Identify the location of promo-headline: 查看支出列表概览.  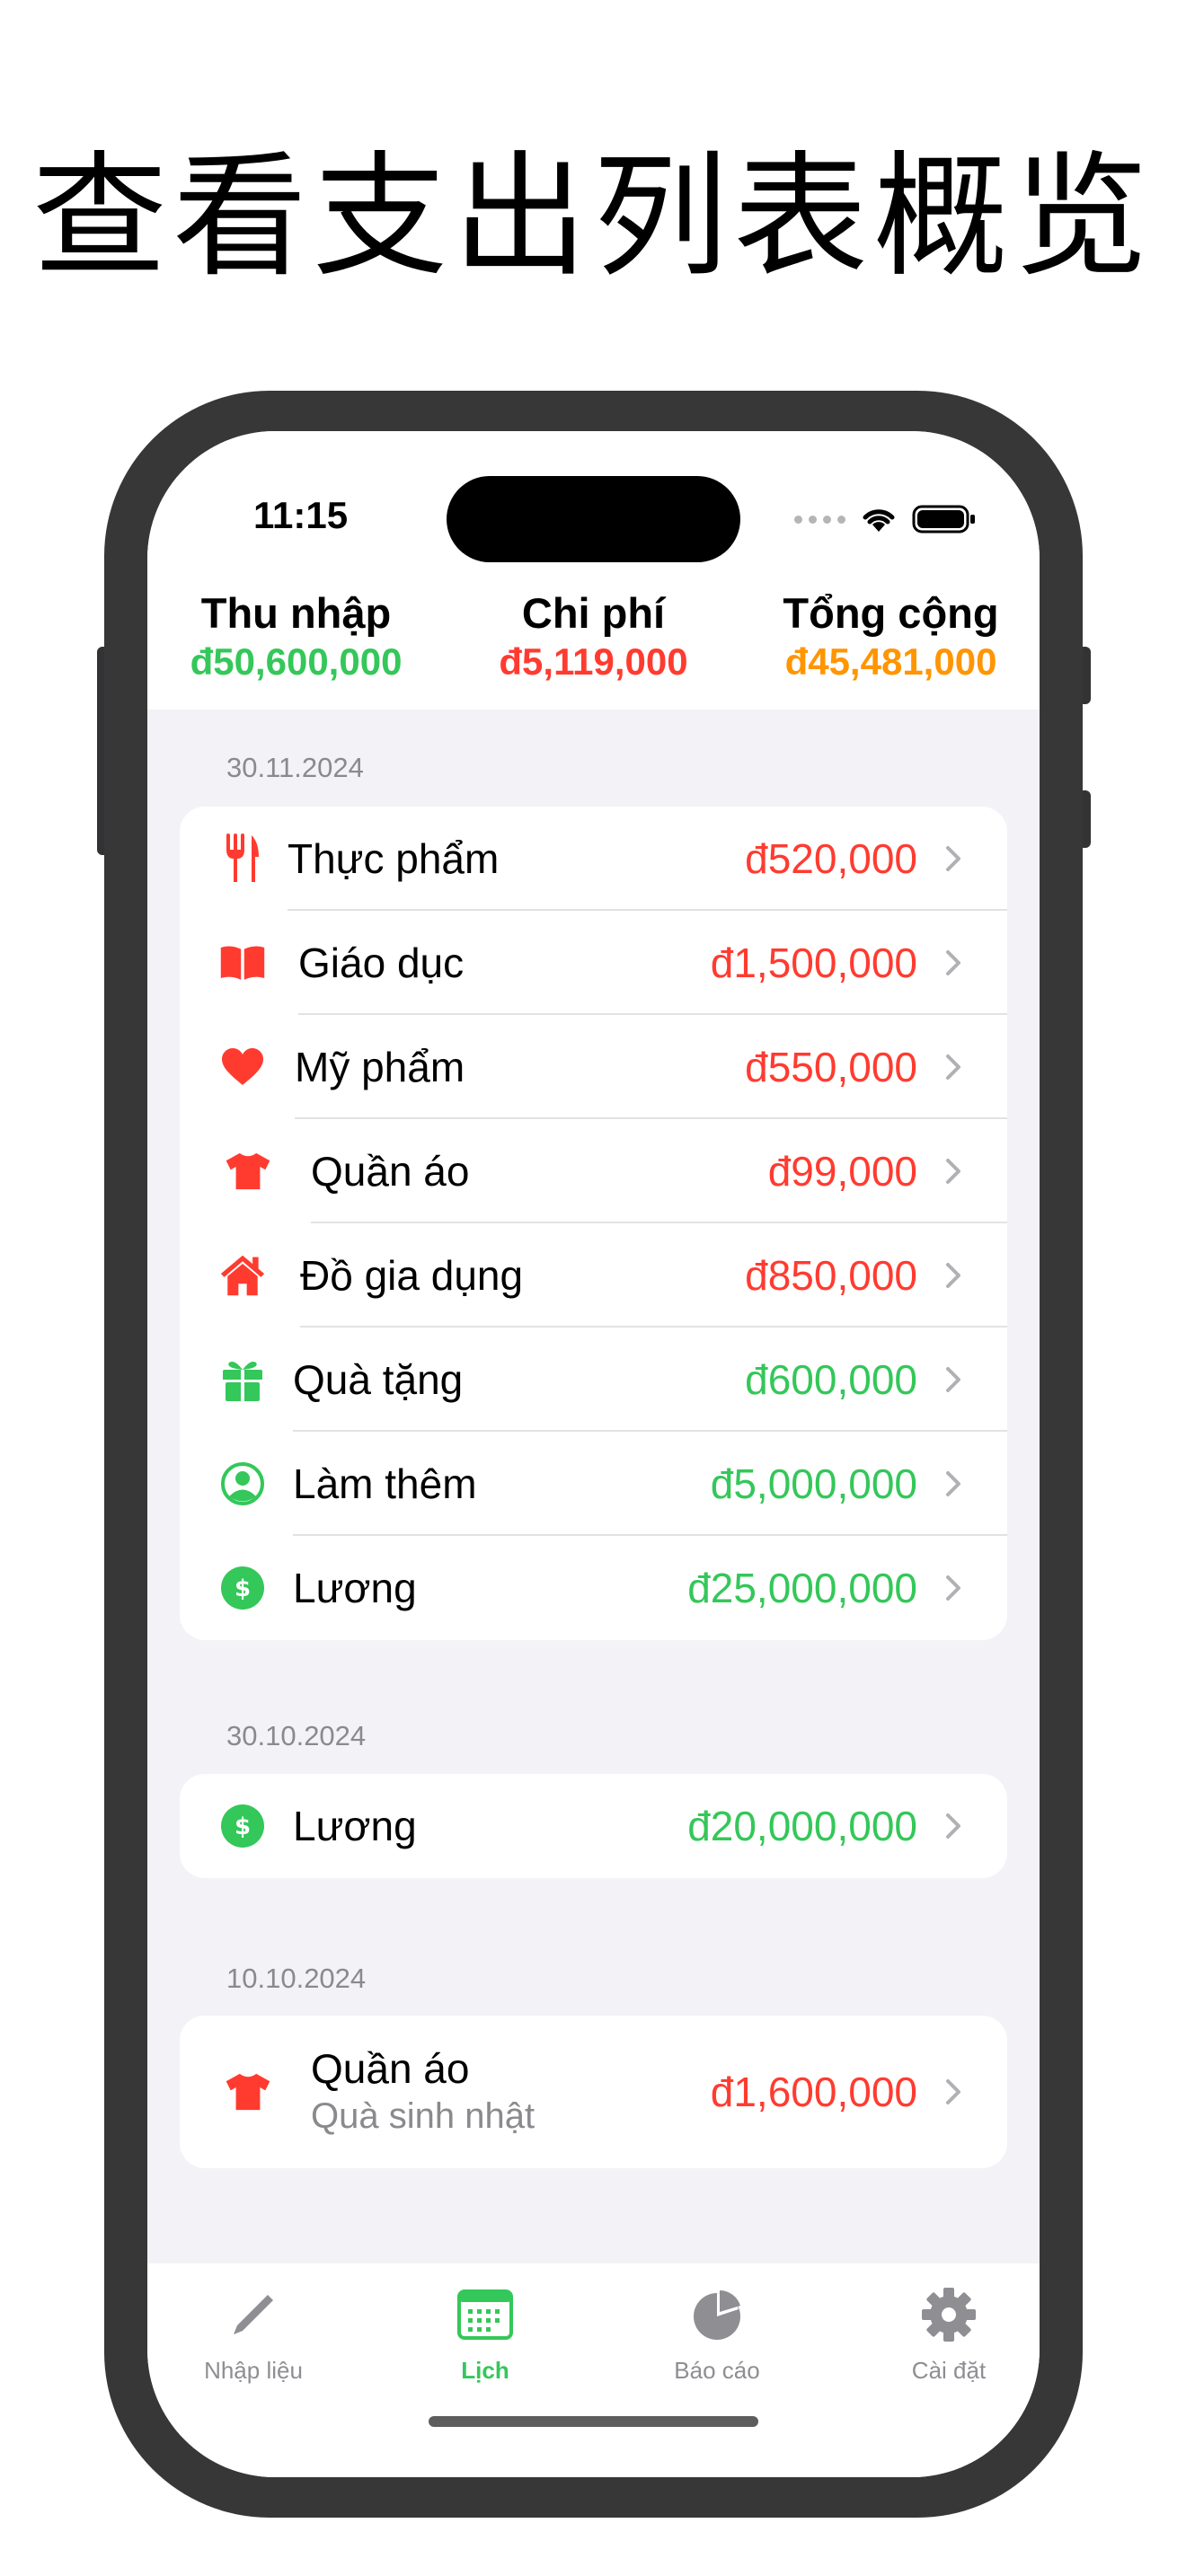
(592, 217).